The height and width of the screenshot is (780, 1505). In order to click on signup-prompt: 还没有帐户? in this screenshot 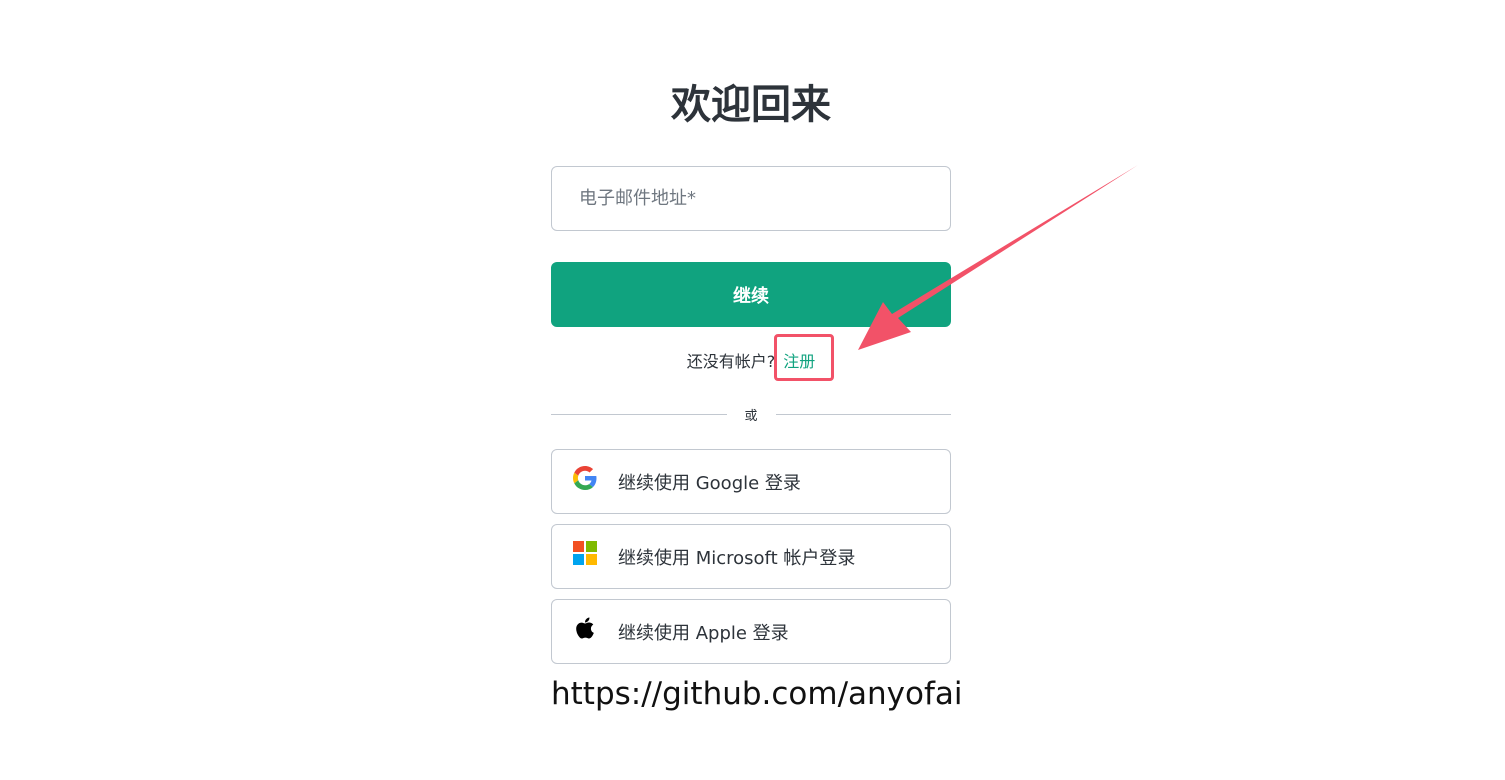, I will do `click(731, 361)`.